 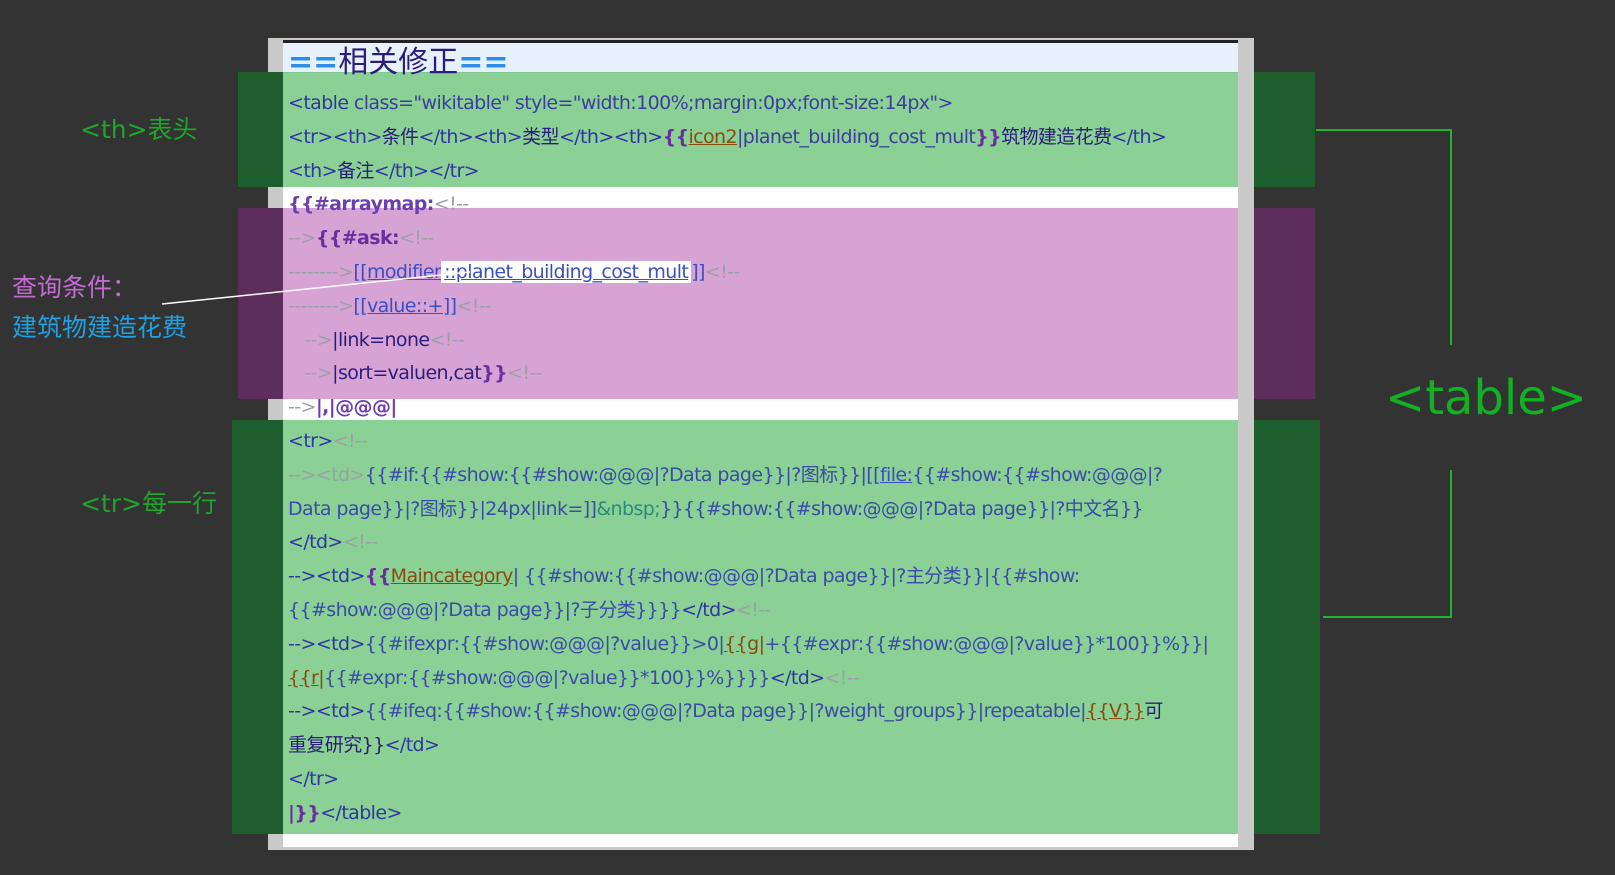 What do you see at coordinates (139, 129) in the screenshot?
I see `th-annotation-label: <th>表头` at bounding box center [139, 129].